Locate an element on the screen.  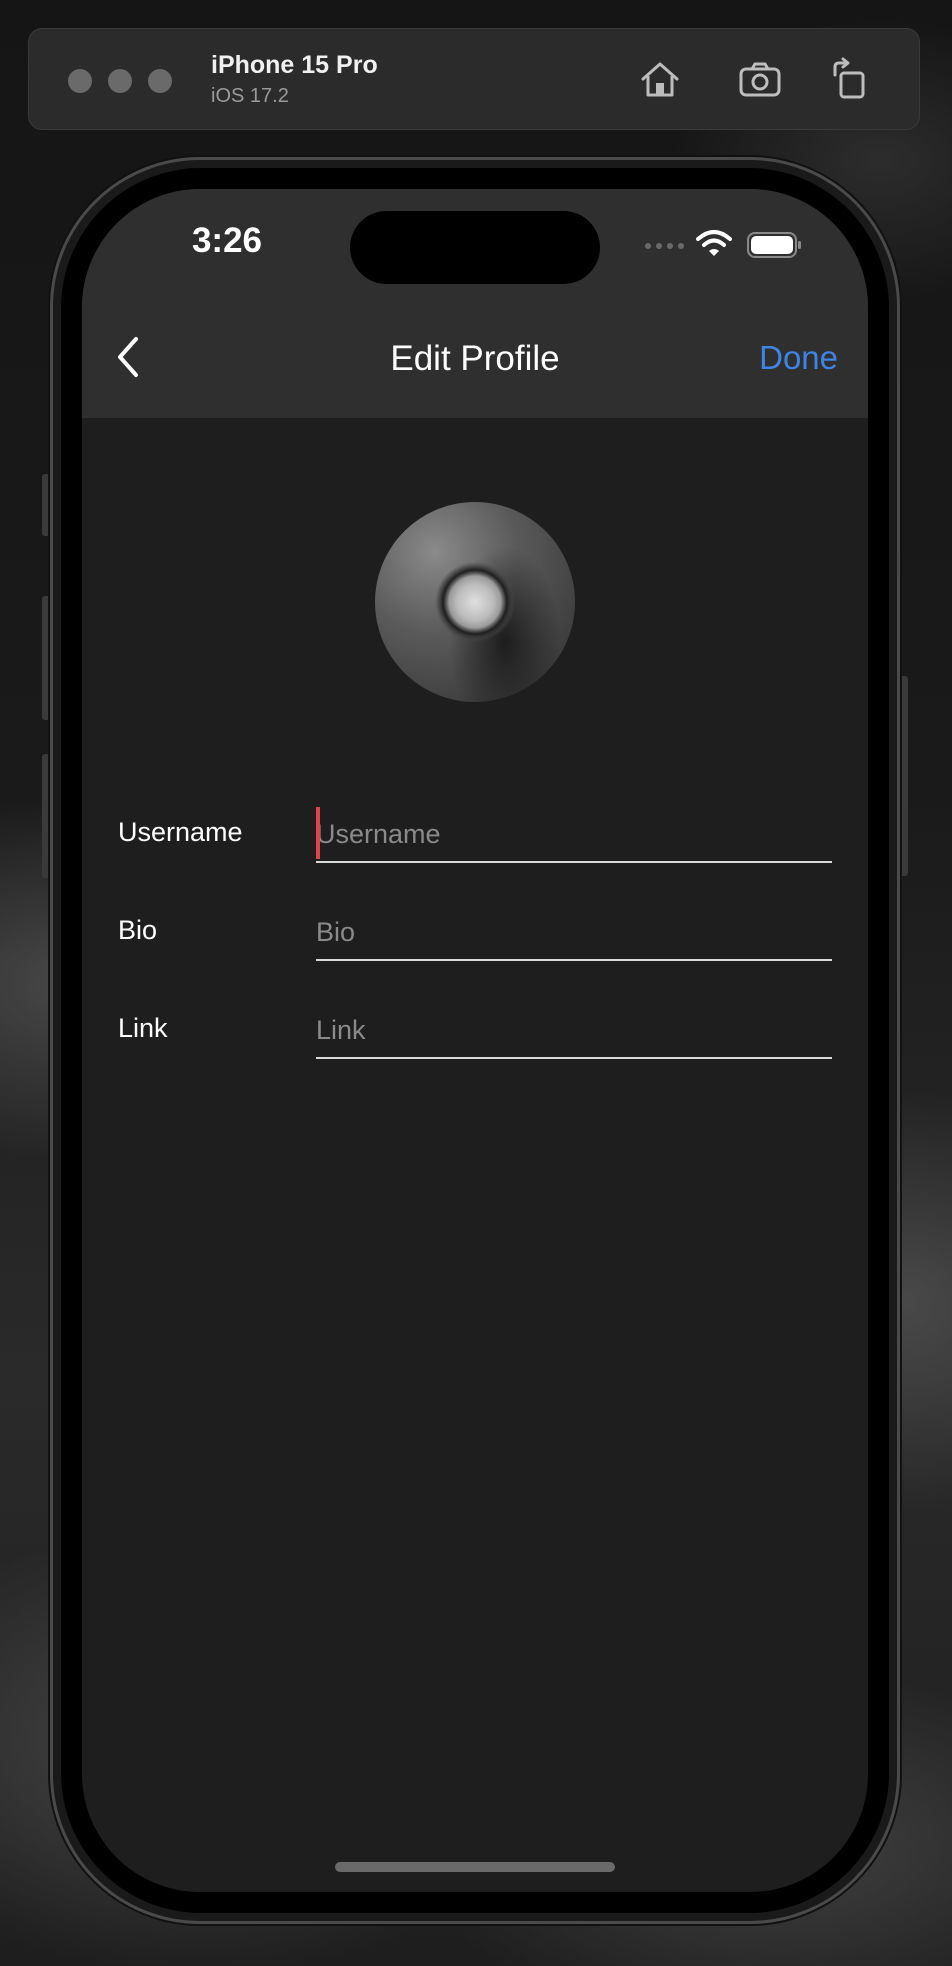
rotate-icon is located at coordinates (850, 80).